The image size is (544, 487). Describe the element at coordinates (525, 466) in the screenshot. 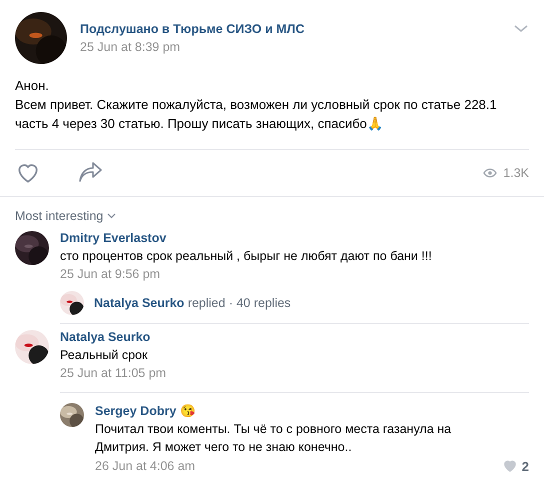

I see `like-count: 2` at that location.